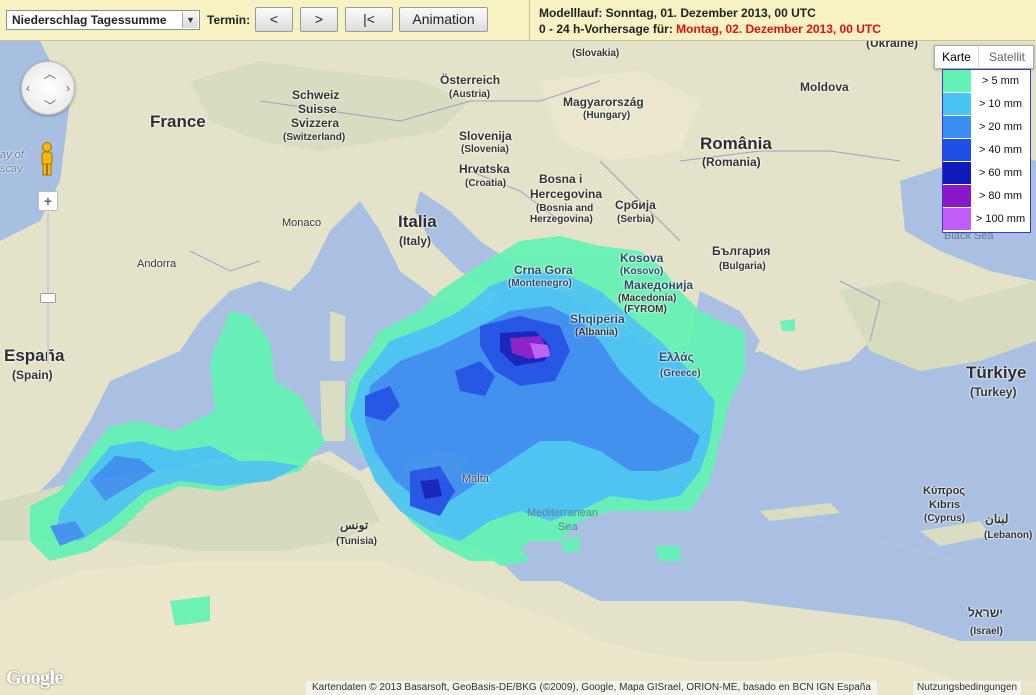 The height and width of the screenshot is (695, 1036). I want to click on label-schweiz: Schweiz, so click(316, 95).